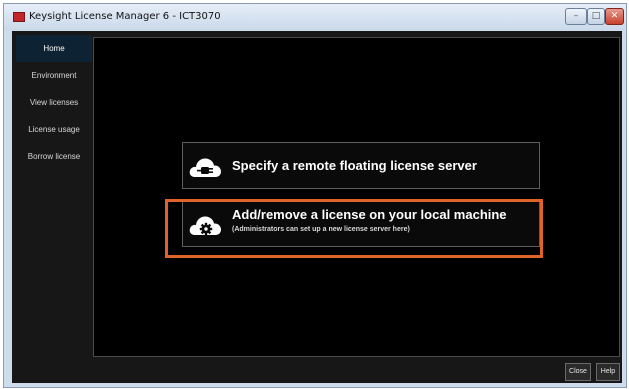 The image size is (629, 389). What do you see at coordinates (54, 129) in the screenshot?
I see `sidebar-item-license-usage: License usage` at bounding box center [54, 129].